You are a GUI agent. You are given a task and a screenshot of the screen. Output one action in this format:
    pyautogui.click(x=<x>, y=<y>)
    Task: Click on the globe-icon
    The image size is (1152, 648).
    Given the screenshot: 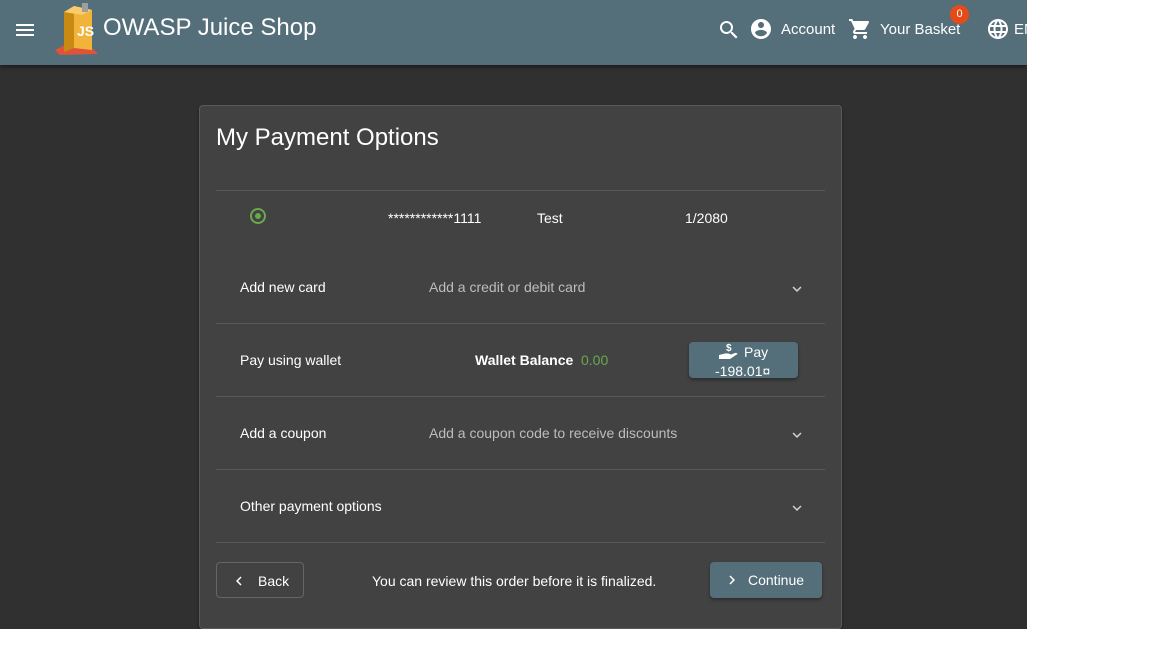 What is the action you would take?
    pyautogui.click(x=998, y=29)
    